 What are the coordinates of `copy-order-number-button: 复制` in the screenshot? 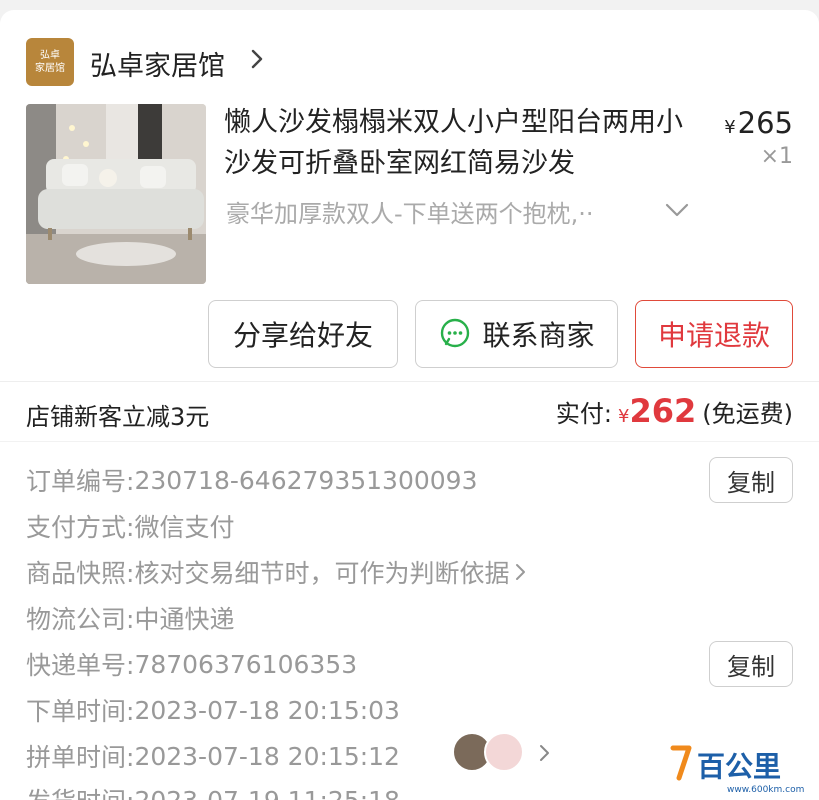 It's located at (751, 480).